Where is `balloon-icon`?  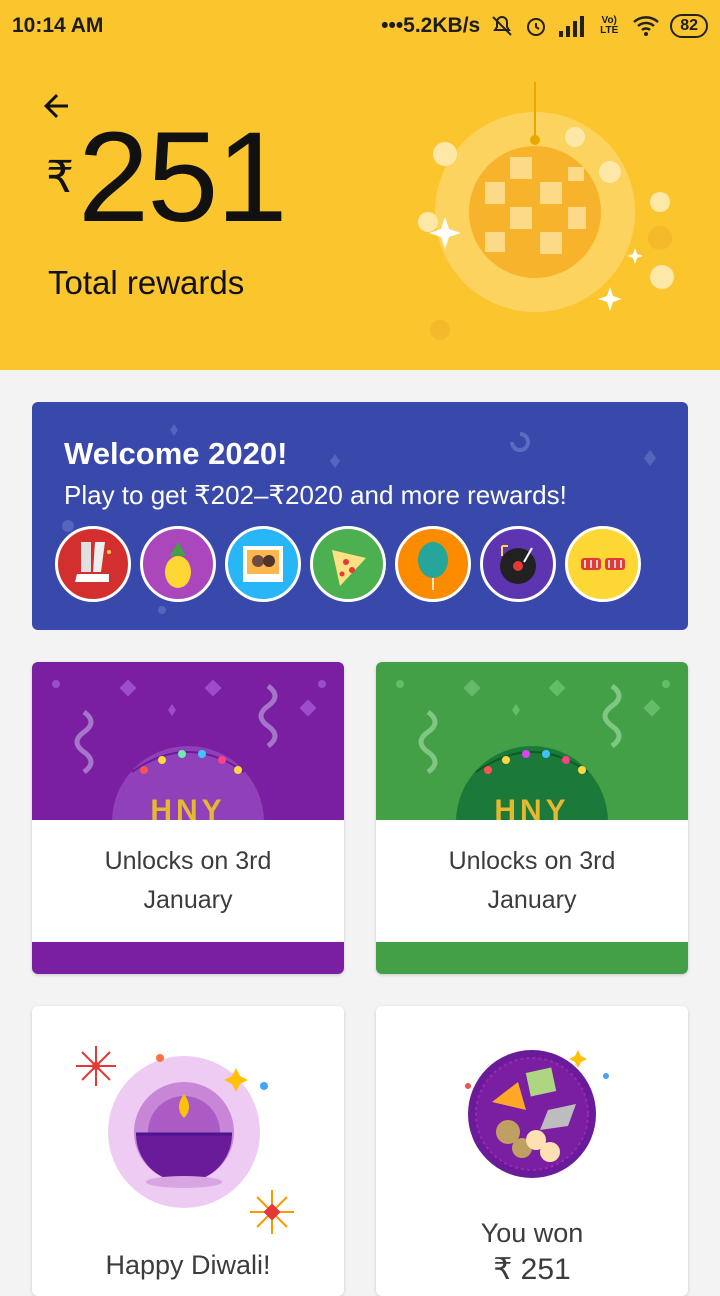
balloon-icon is located at coordinates (433, 564).